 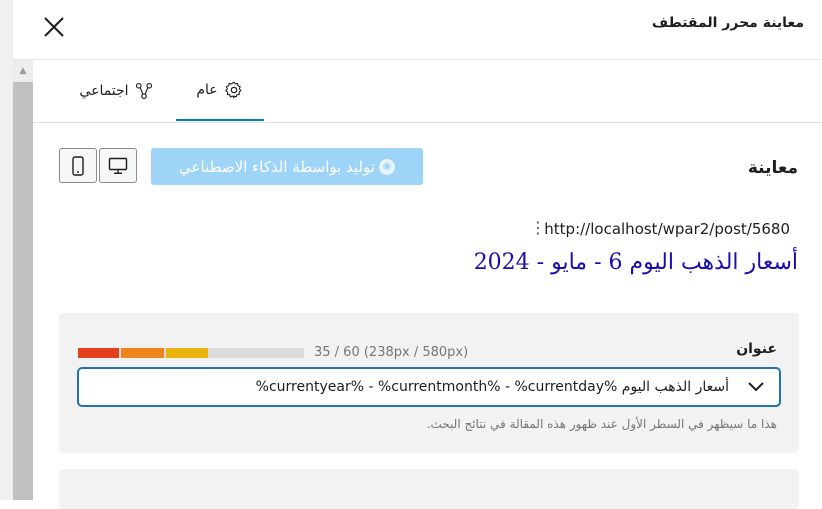 I want to click on title-length-meter, so click(x=191, y=353).